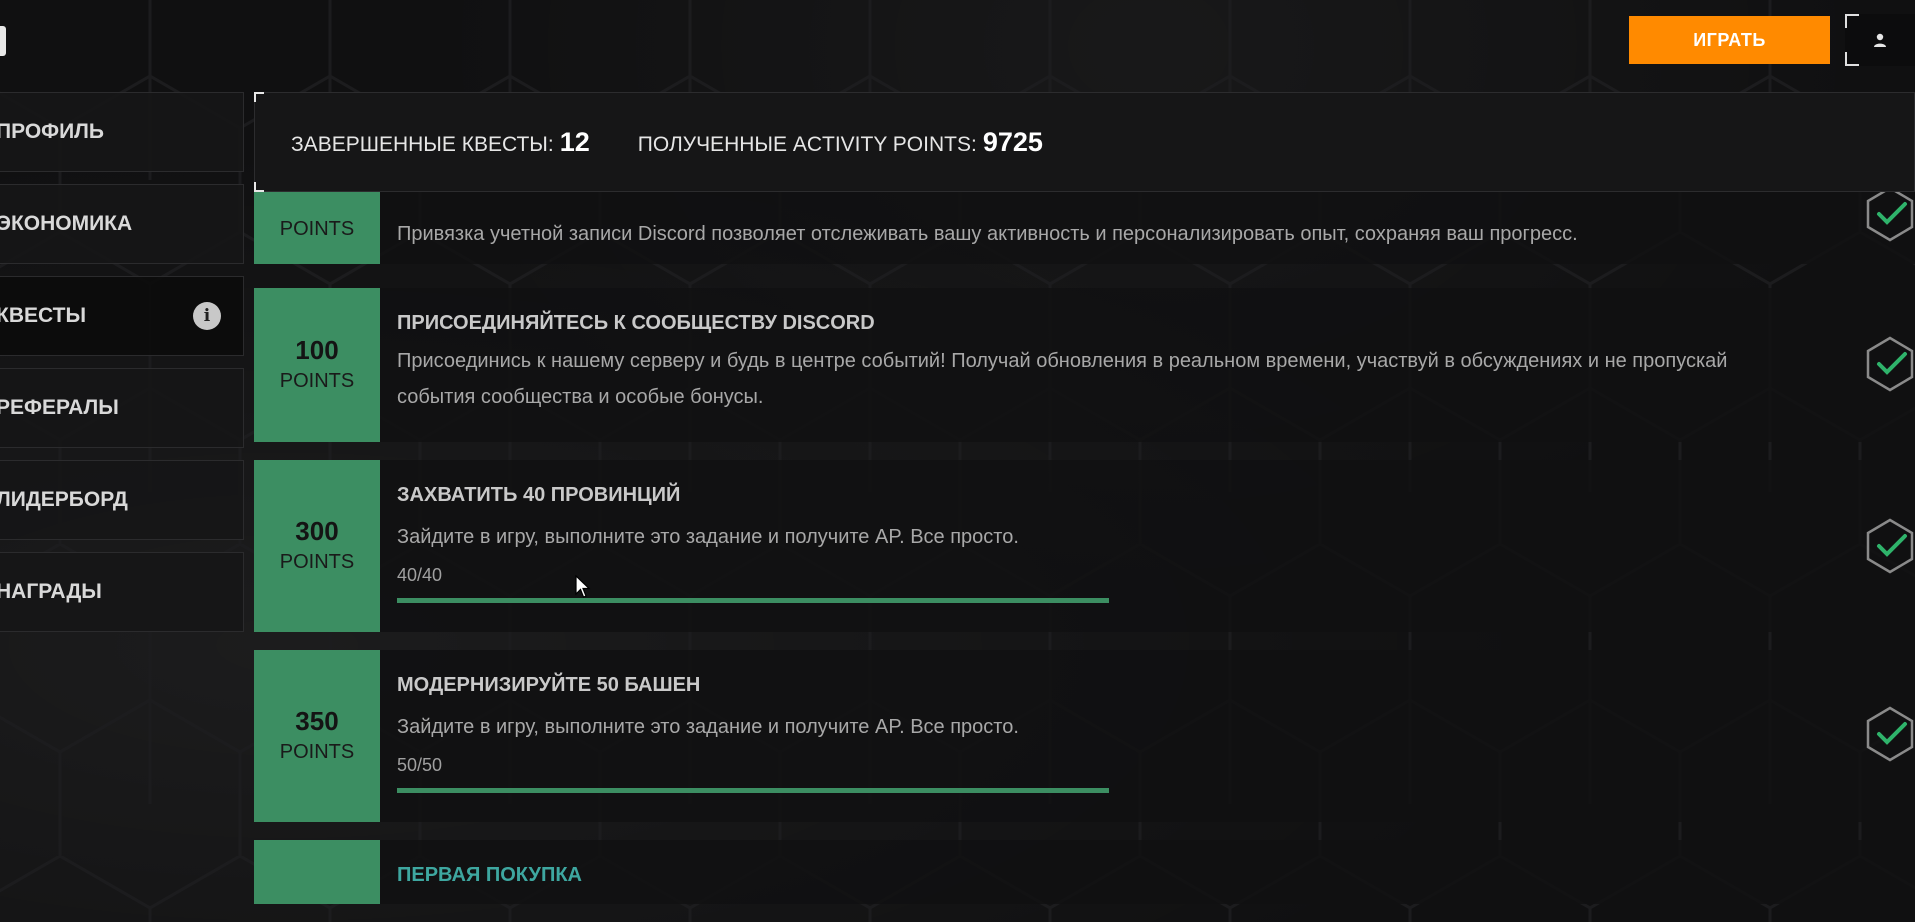 The width and height of the screenshot is (1915, 922). I want to click on sidebar-item-quests: КВЕСТЫ i, so click(122, 316).